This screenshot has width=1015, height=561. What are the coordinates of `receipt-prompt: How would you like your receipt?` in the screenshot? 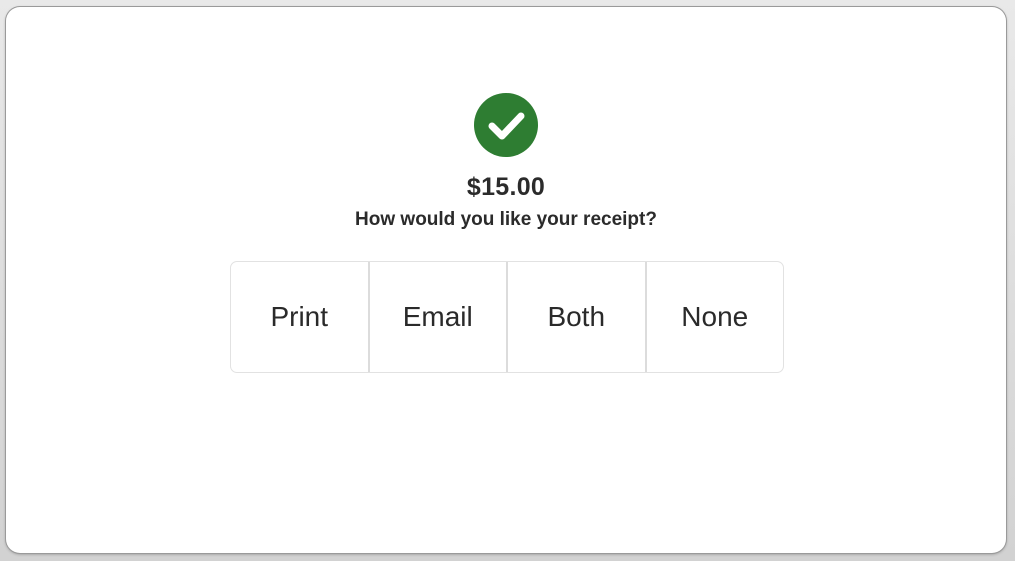 It's located at (506, 219).